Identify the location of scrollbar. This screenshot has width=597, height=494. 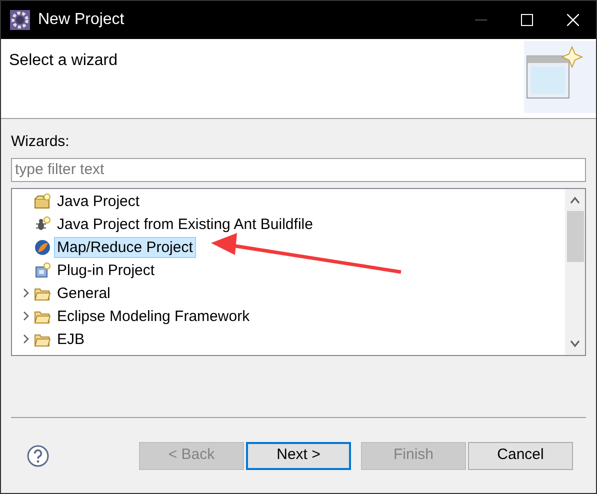
(575, 271).